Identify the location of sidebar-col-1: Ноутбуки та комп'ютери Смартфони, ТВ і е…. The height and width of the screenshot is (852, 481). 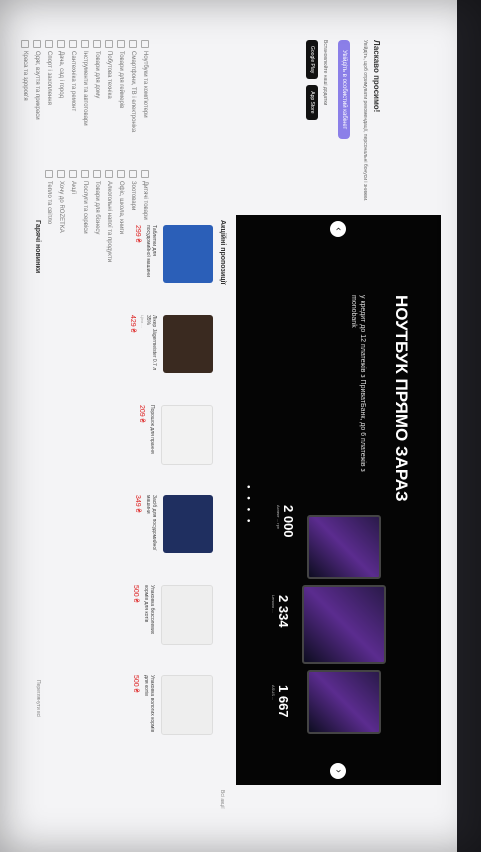
(85, 86).